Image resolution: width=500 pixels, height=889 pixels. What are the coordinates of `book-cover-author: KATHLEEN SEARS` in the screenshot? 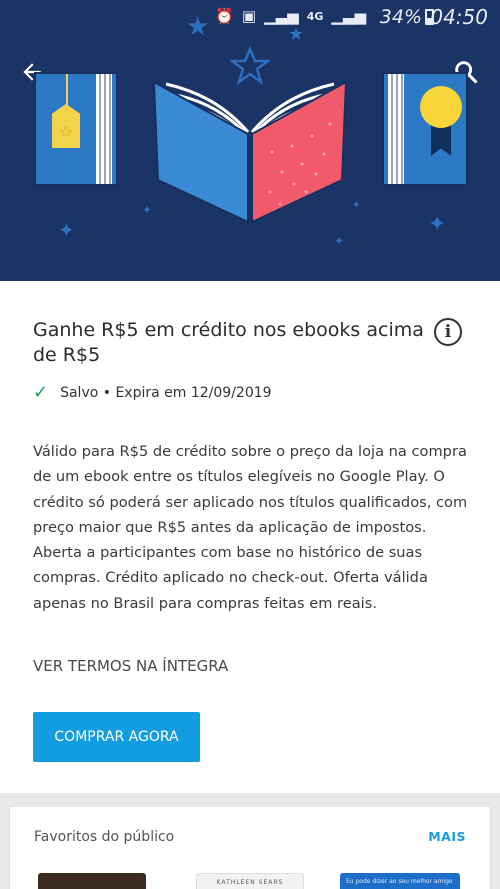 It's located at (250, 882).